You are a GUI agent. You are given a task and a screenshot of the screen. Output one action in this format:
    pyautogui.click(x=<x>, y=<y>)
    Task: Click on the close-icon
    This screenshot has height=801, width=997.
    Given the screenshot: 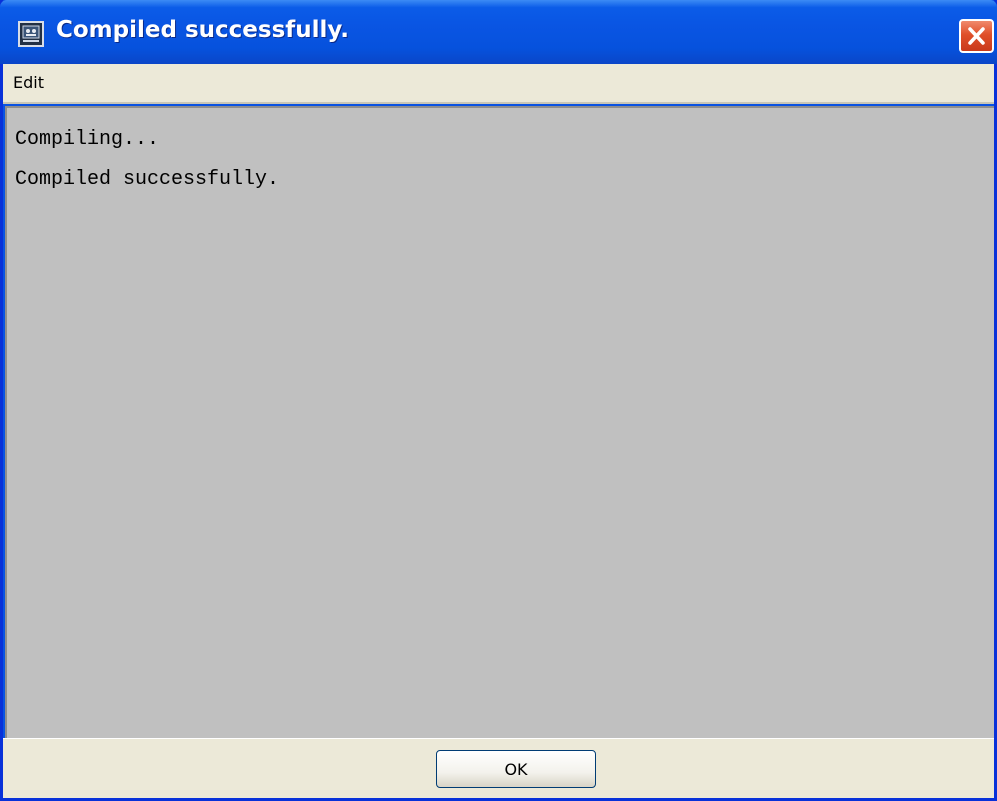 What is the action you would take?
    pyautogui.click(x=976, y=36)
    